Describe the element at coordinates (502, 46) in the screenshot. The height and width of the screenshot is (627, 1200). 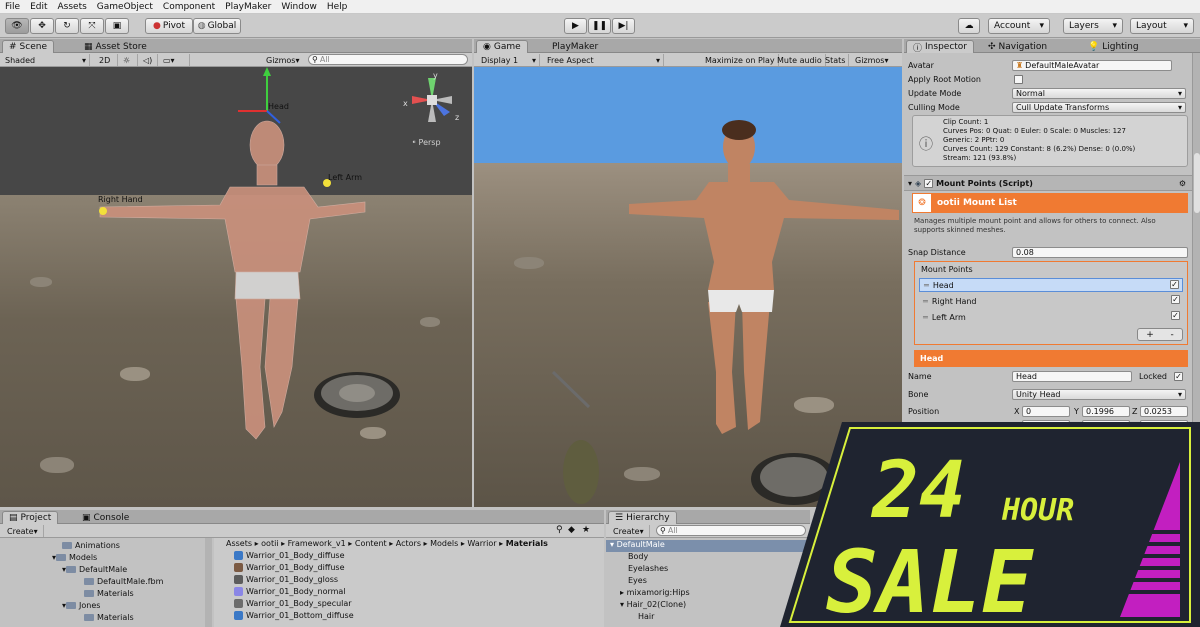
I see `tab-game: ◉ Game` at that location.